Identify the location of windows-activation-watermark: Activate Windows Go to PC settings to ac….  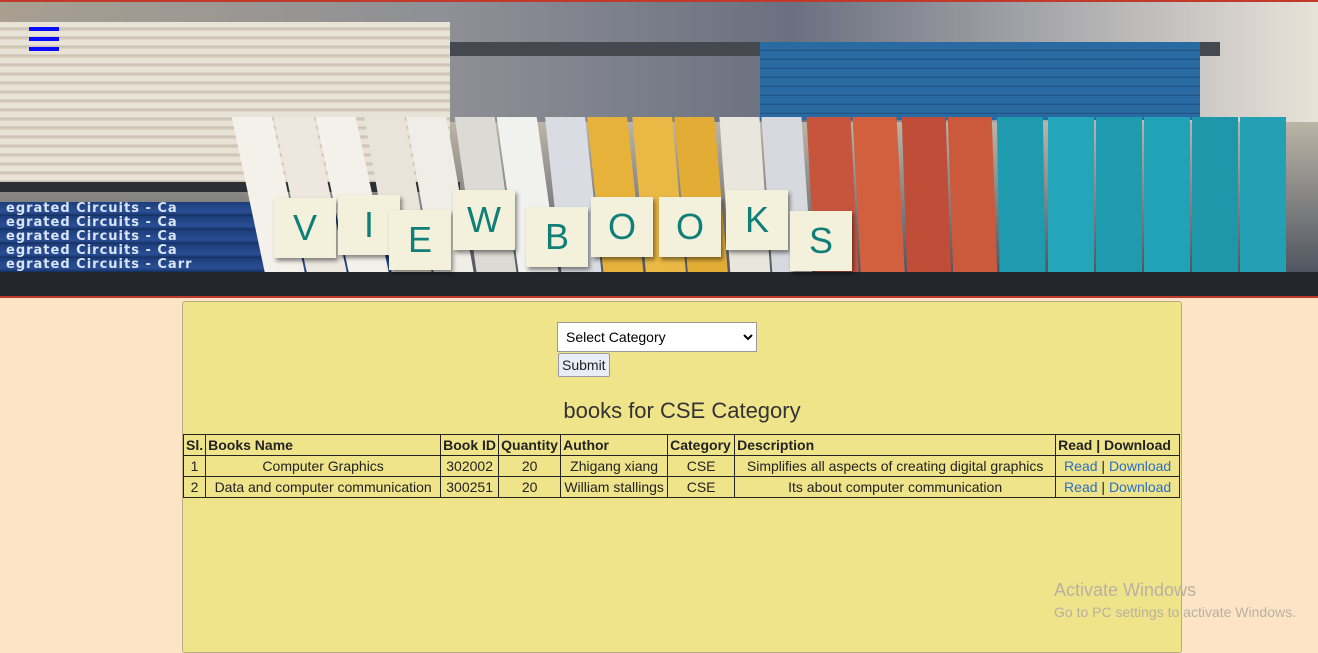
(1175, 600).